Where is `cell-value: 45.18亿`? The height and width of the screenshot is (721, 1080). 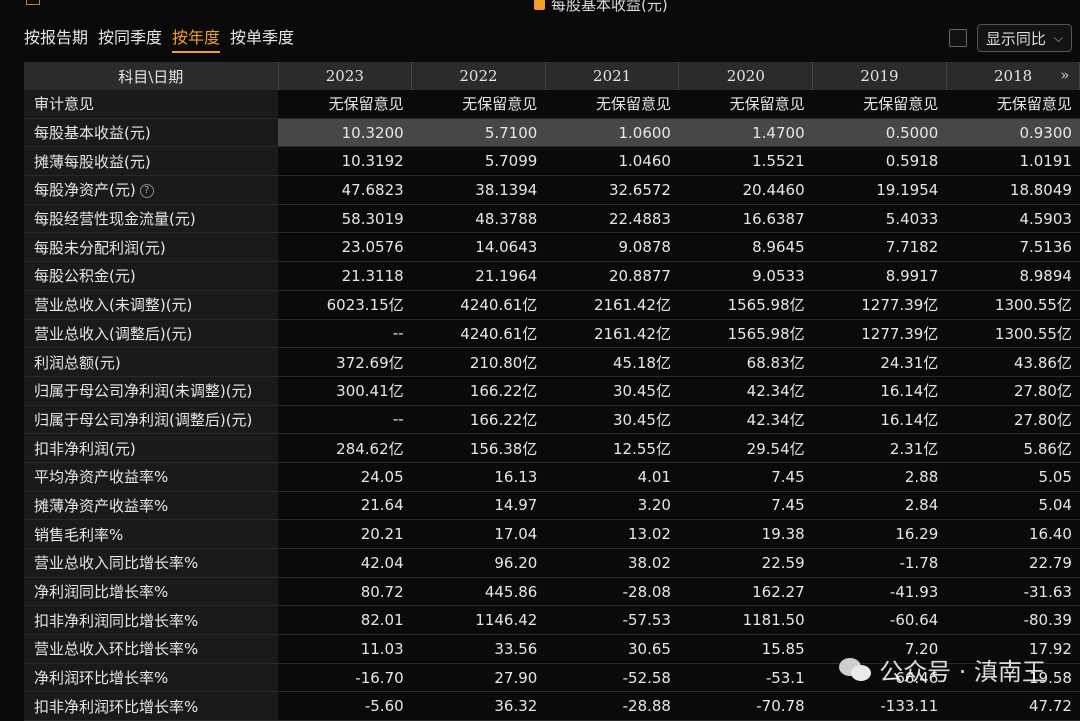 cell-value: 45.18亿 is located at coordinates (612, 362).